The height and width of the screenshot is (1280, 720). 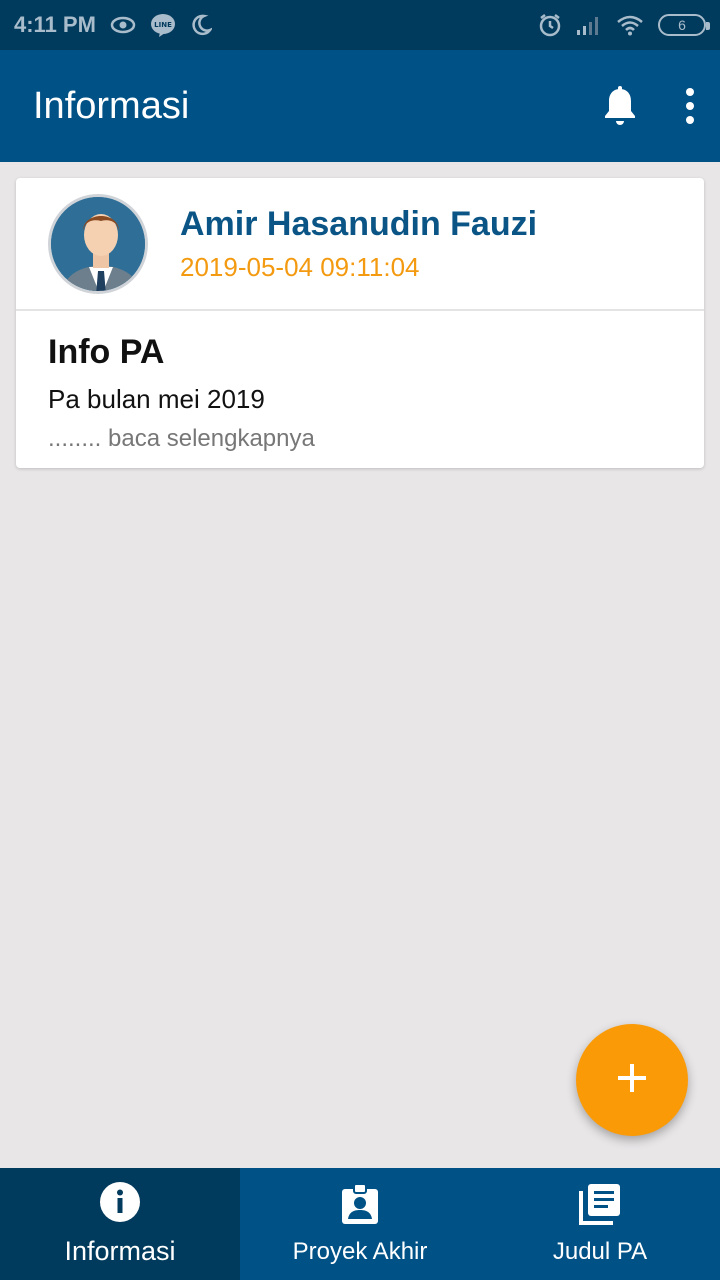 I want to click on post-card-header: Amir Hasanudin Fauzi 2019-05-04 09:11:04, so click(x=360, y=244).